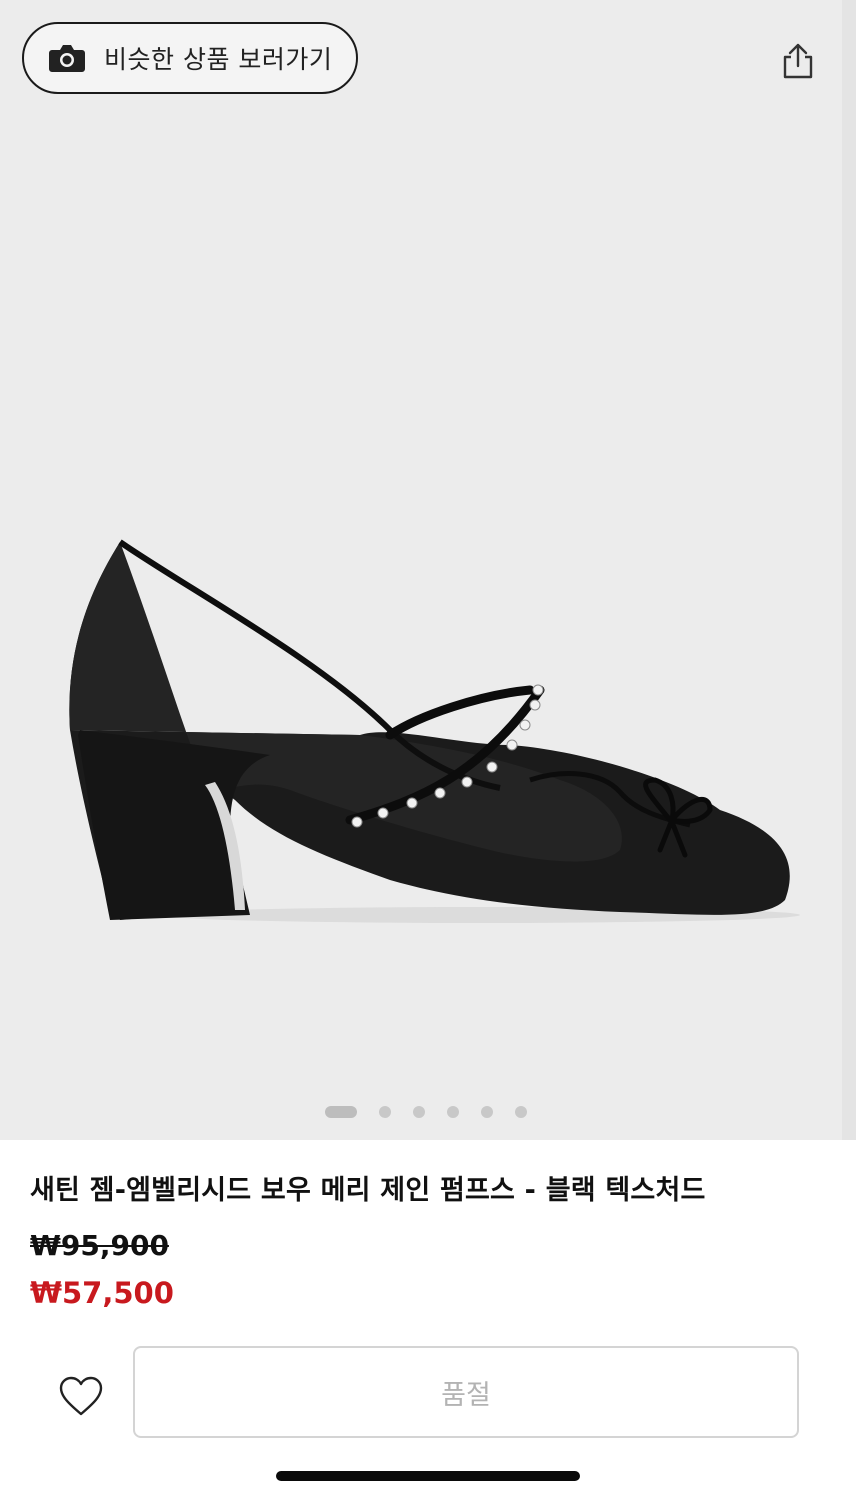 This screenshot has height=1500, width=856. I want to click on share-button, so click(798, 61).